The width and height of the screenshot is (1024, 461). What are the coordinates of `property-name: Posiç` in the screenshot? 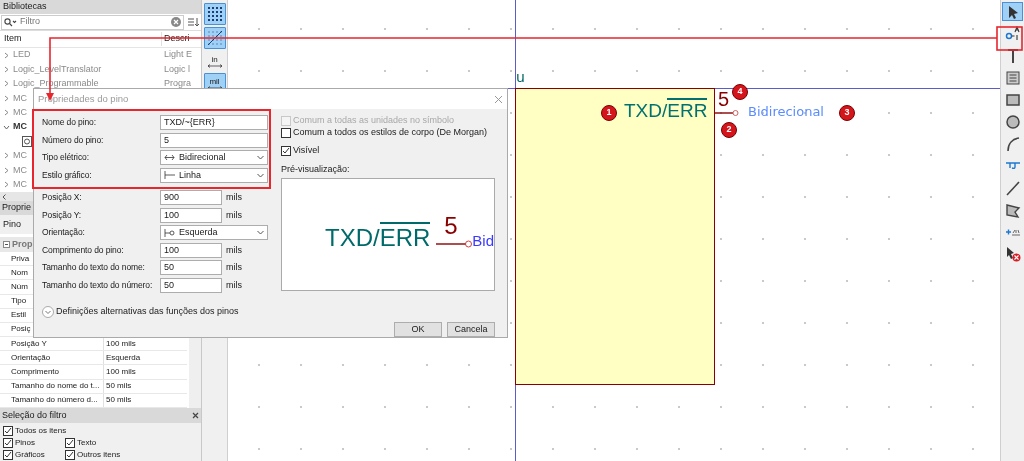 It's located at (21, 329).